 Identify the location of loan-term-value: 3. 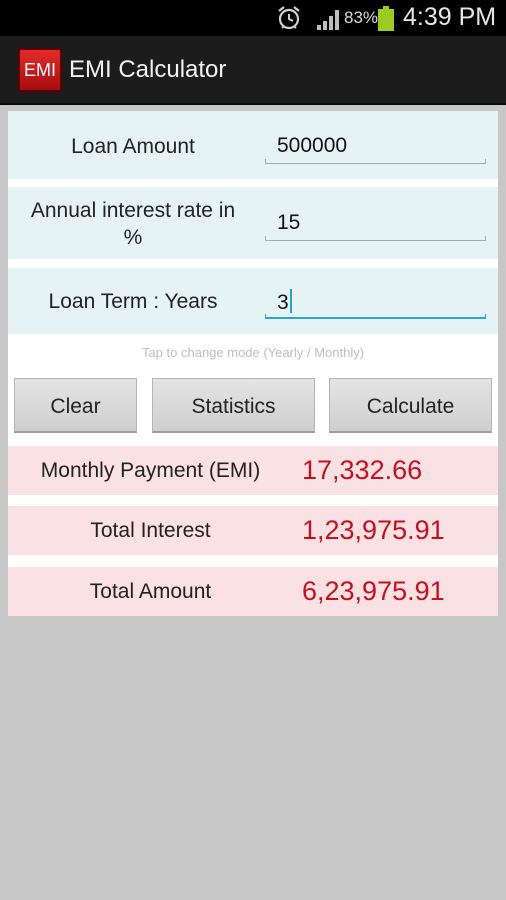
(283, 302).